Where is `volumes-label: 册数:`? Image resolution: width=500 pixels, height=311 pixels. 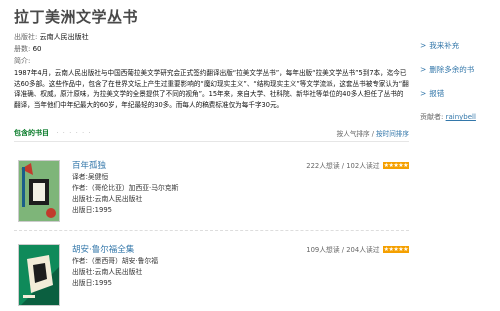 volumes-label: 册数: is located at coordinates (22, 49).